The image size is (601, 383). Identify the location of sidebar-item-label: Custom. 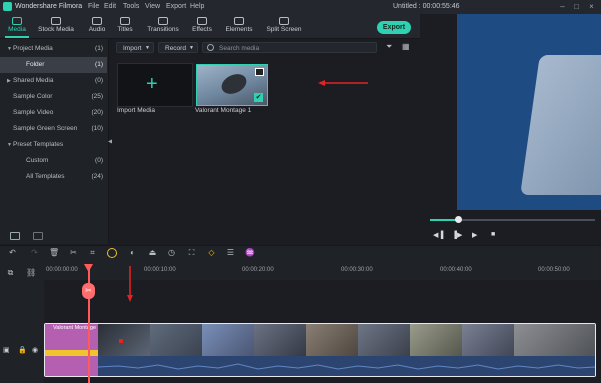
(37, 160).